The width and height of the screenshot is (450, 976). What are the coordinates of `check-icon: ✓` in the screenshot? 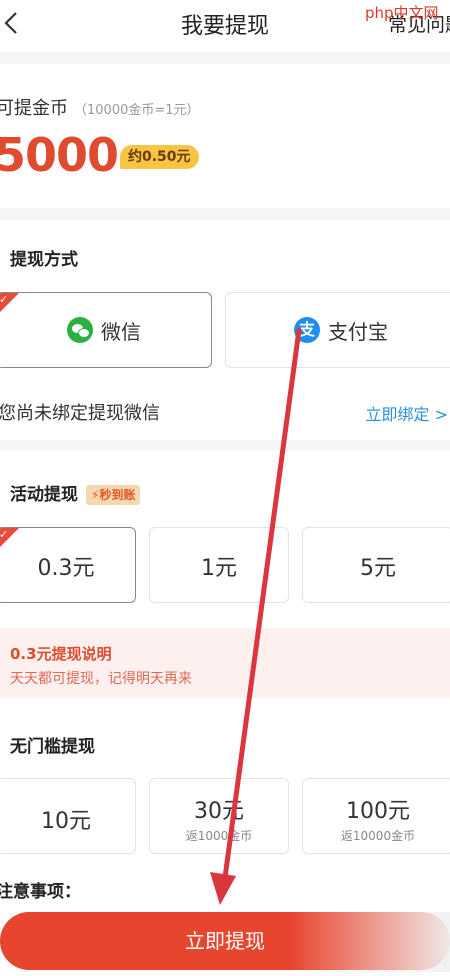 It's located at (4, 534).